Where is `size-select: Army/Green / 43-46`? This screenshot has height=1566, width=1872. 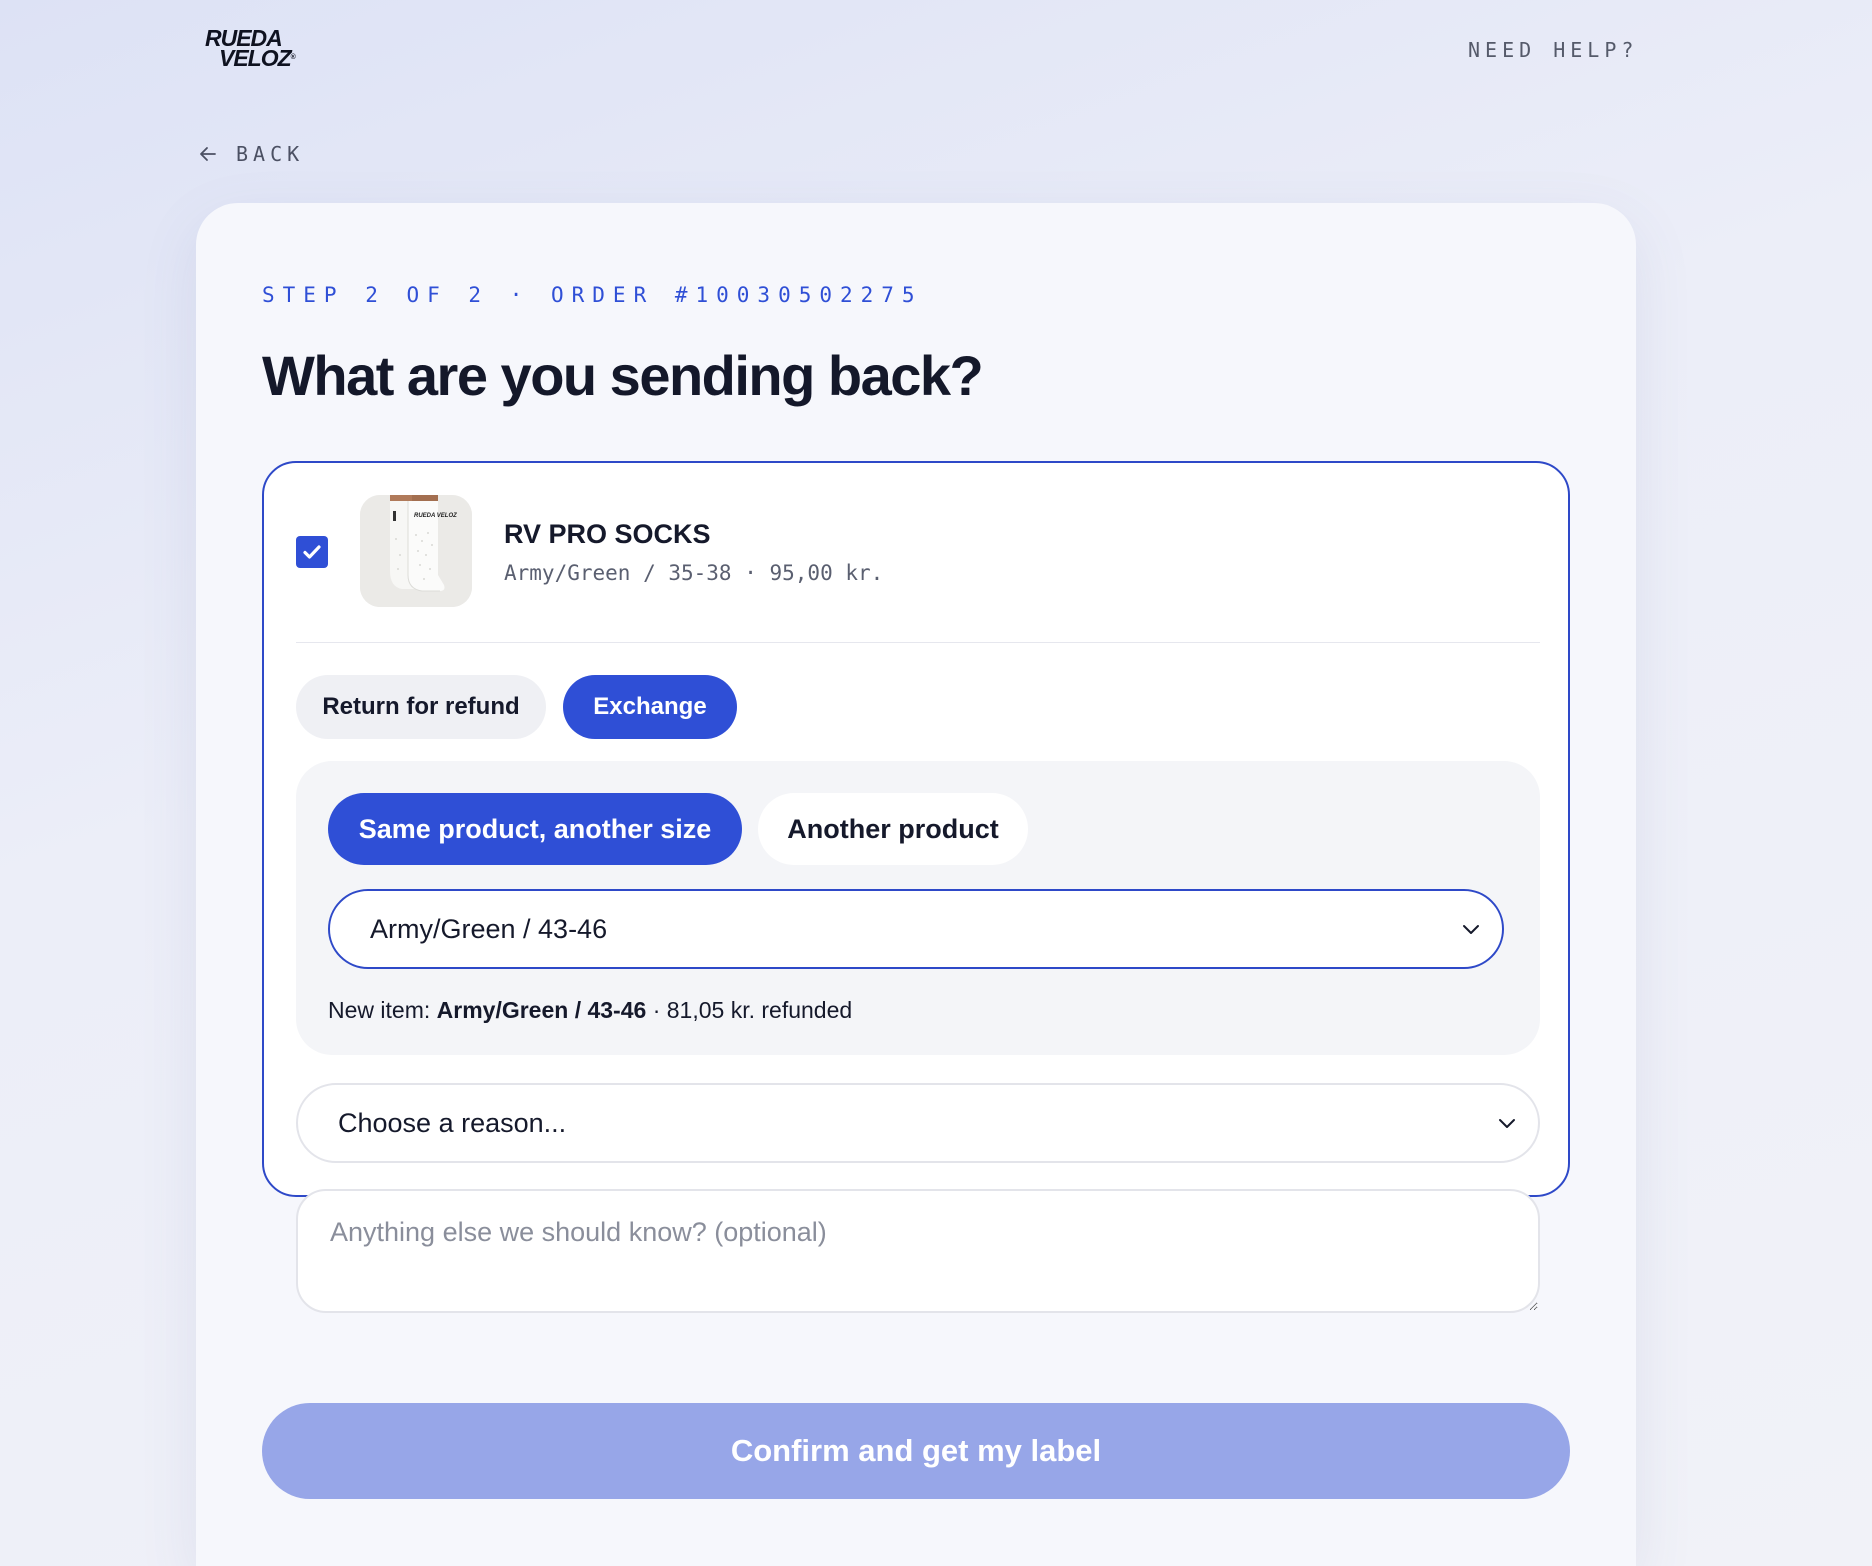
size-select: Army/Green / 43-46 is located at coordinates (916, 929).